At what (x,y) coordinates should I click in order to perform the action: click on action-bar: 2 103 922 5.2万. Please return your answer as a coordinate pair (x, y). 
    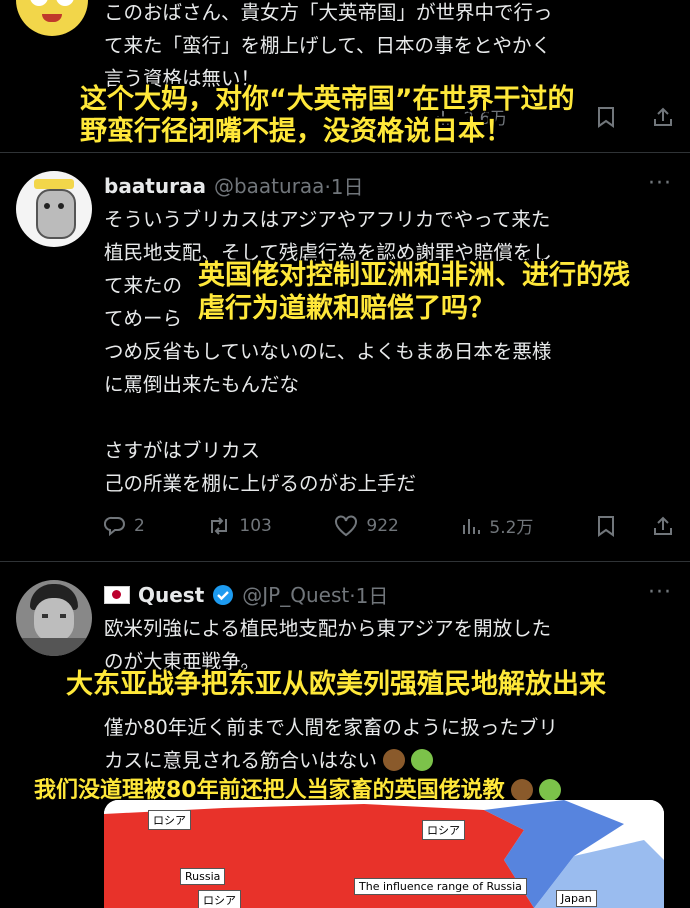
    Looking at the image, I should click on (389, 525).